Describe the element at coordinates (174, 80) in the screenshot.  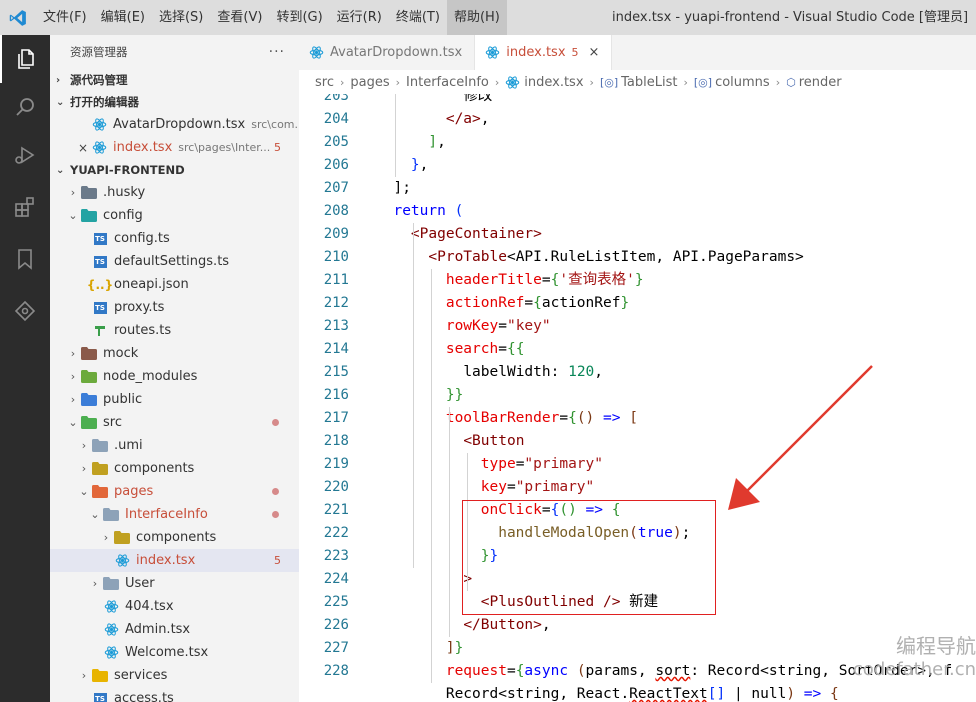
I see `section-source-control: › 源代码管理` at that location.